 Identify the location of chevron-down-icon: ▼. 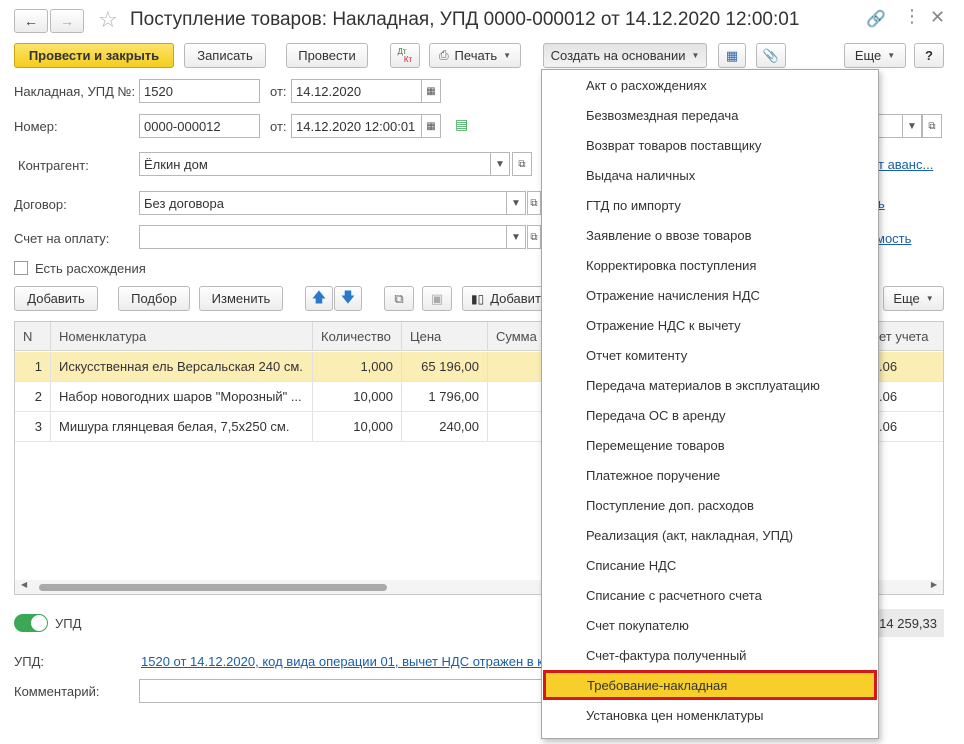
(507, 55).